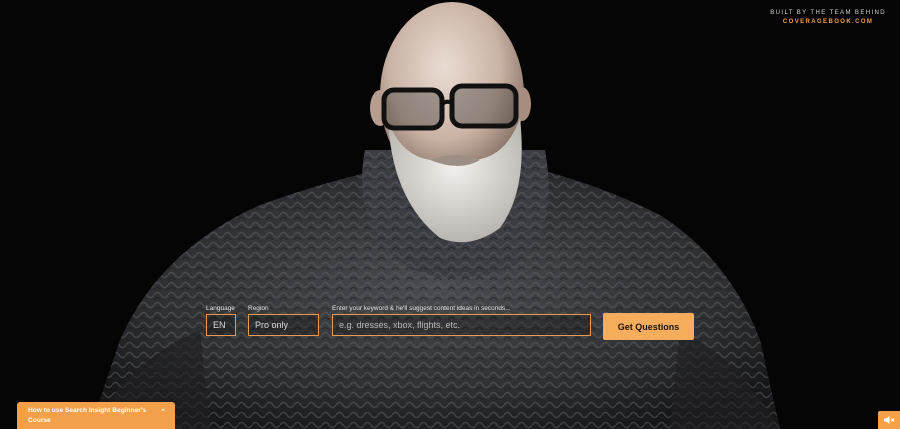 The width and height of the screenshot is (900, 429). Describe the element at coordinates (258, 308) in the screenshot. I see `region-label: Region` at that location.